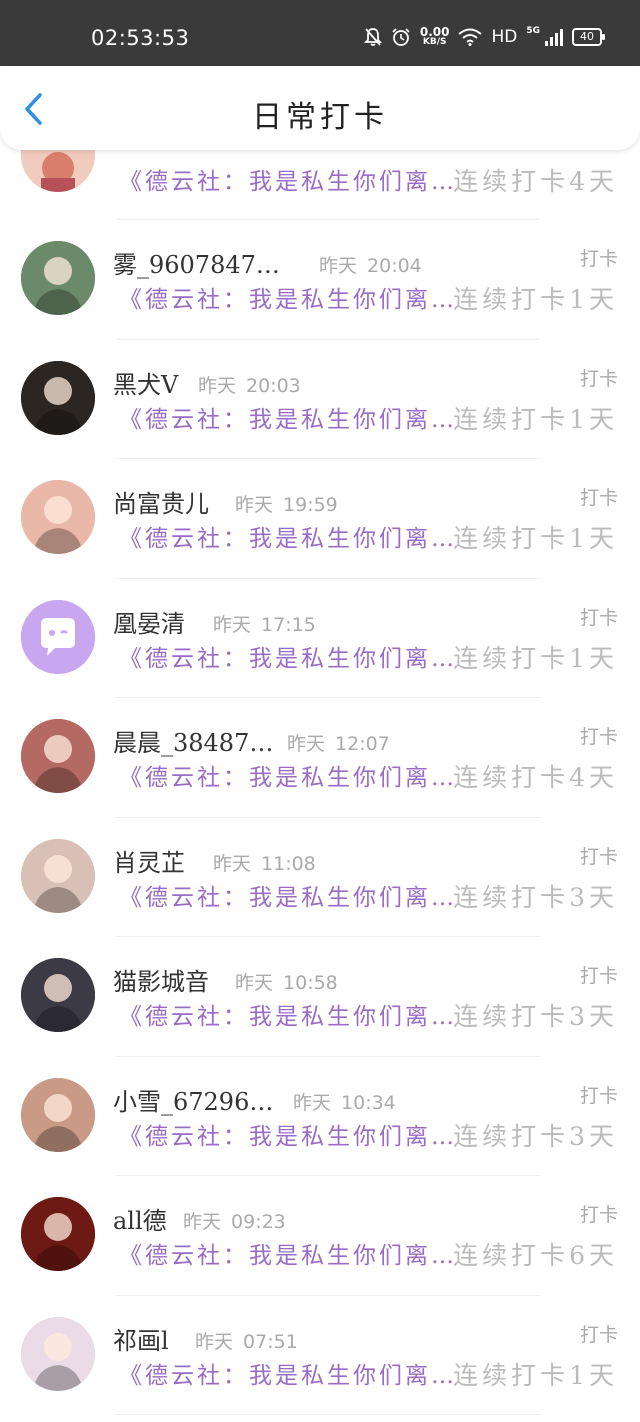 This screenshot has width=640, height=1422. I want to click on user-name: 凰晏清, so click(149, 621).